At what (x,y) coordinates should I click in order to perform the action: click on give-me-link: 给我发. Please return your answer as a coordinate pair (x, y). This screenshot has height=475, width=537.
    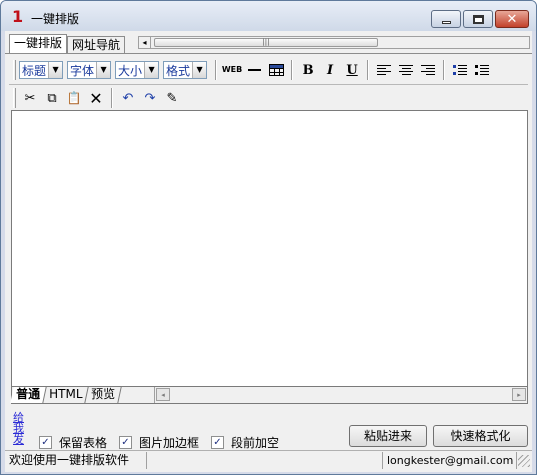
    Looking at the image, I should click on (20, 428).